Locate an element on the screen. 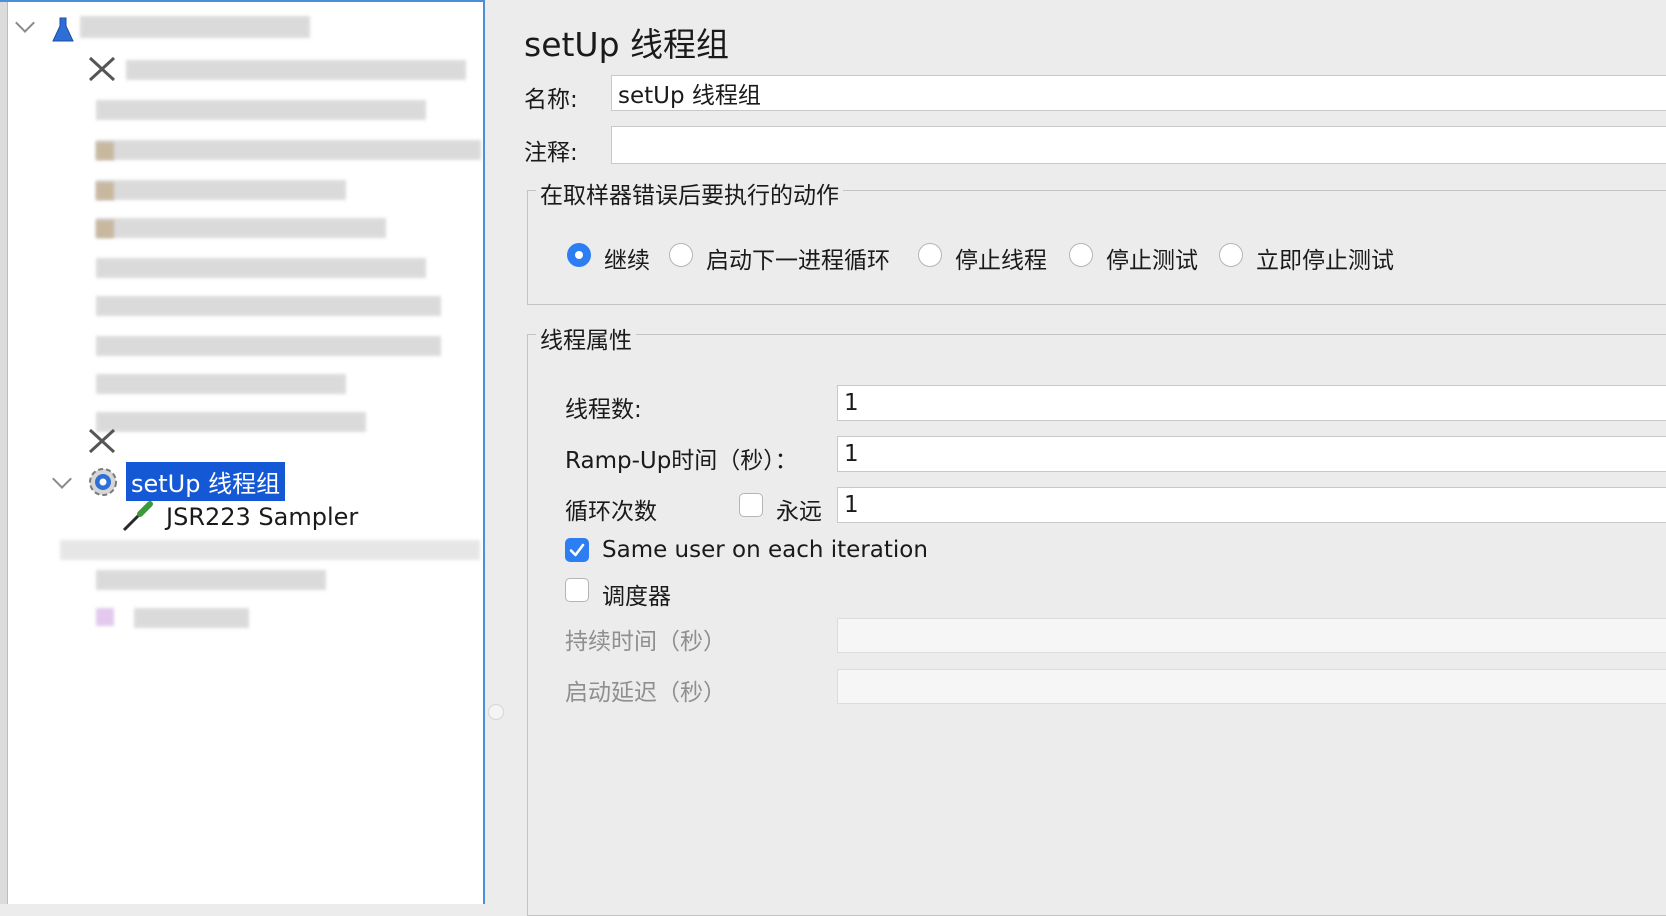  tree-item-jsr223-sampler: JSR223 Sampler is located at coordinates (239, 517).